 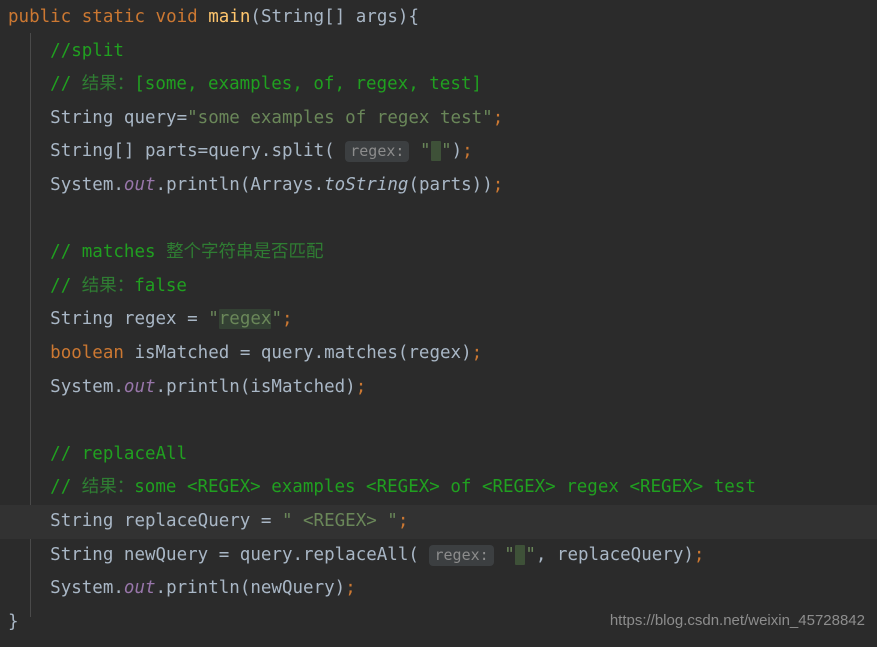 I want to click on code-token: " <REGEX> ", so click(x=339, y=520).